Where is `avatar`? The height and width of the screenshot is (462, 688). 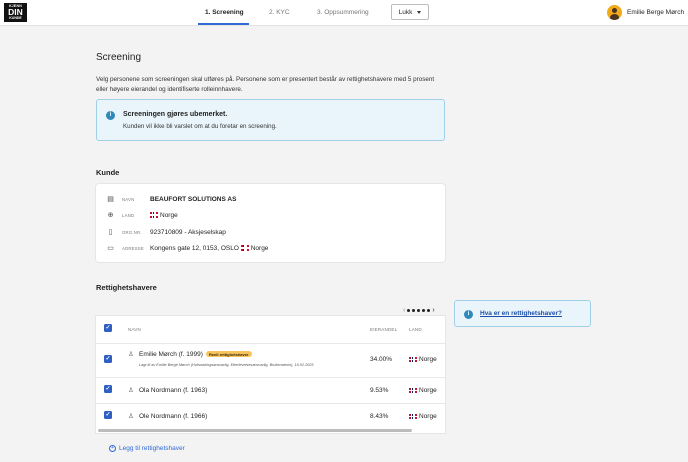
avatar is located at coordinates (614, 12).